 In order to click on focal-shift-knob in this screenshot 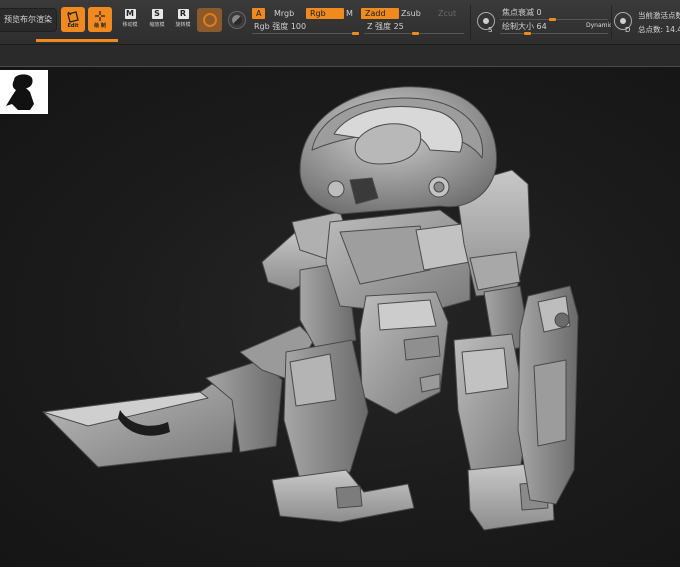, I will do `click(552, 19)`.